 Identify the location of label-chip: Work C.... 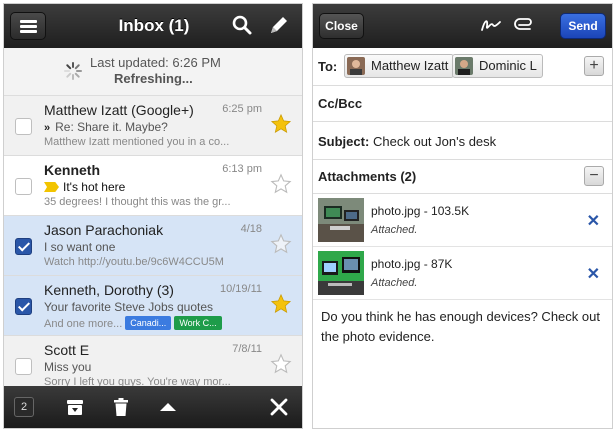
(198, 323).